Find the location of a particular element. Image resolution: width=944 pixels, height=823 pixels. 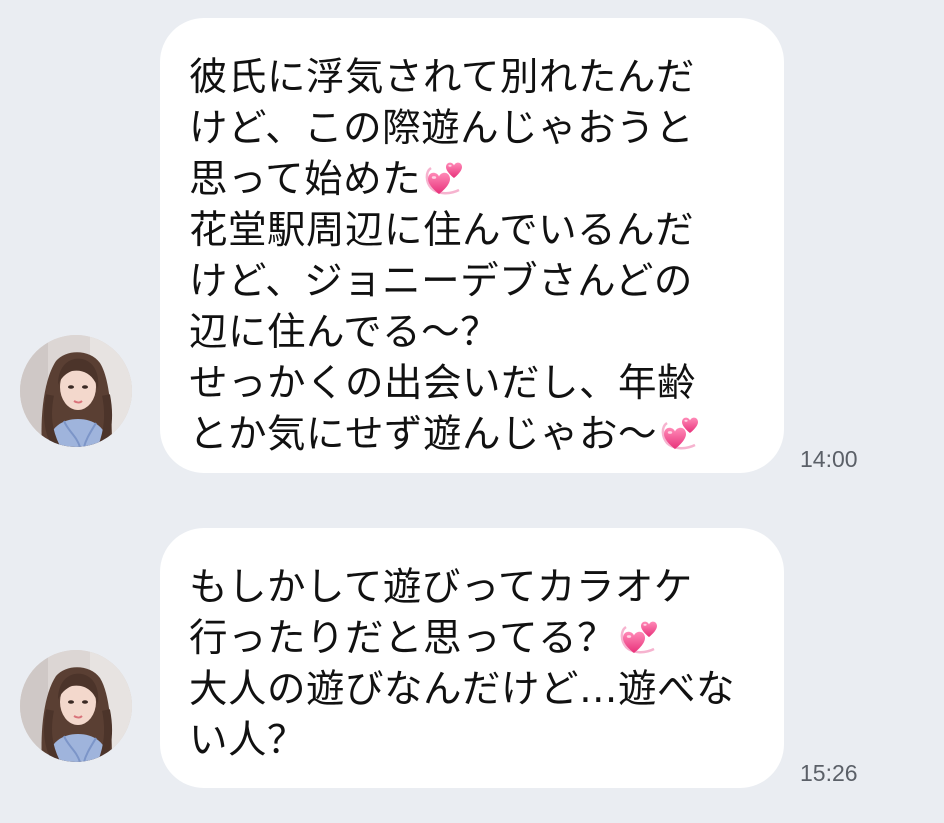

avatar-photo-icon is located at coordinates (76, 706).